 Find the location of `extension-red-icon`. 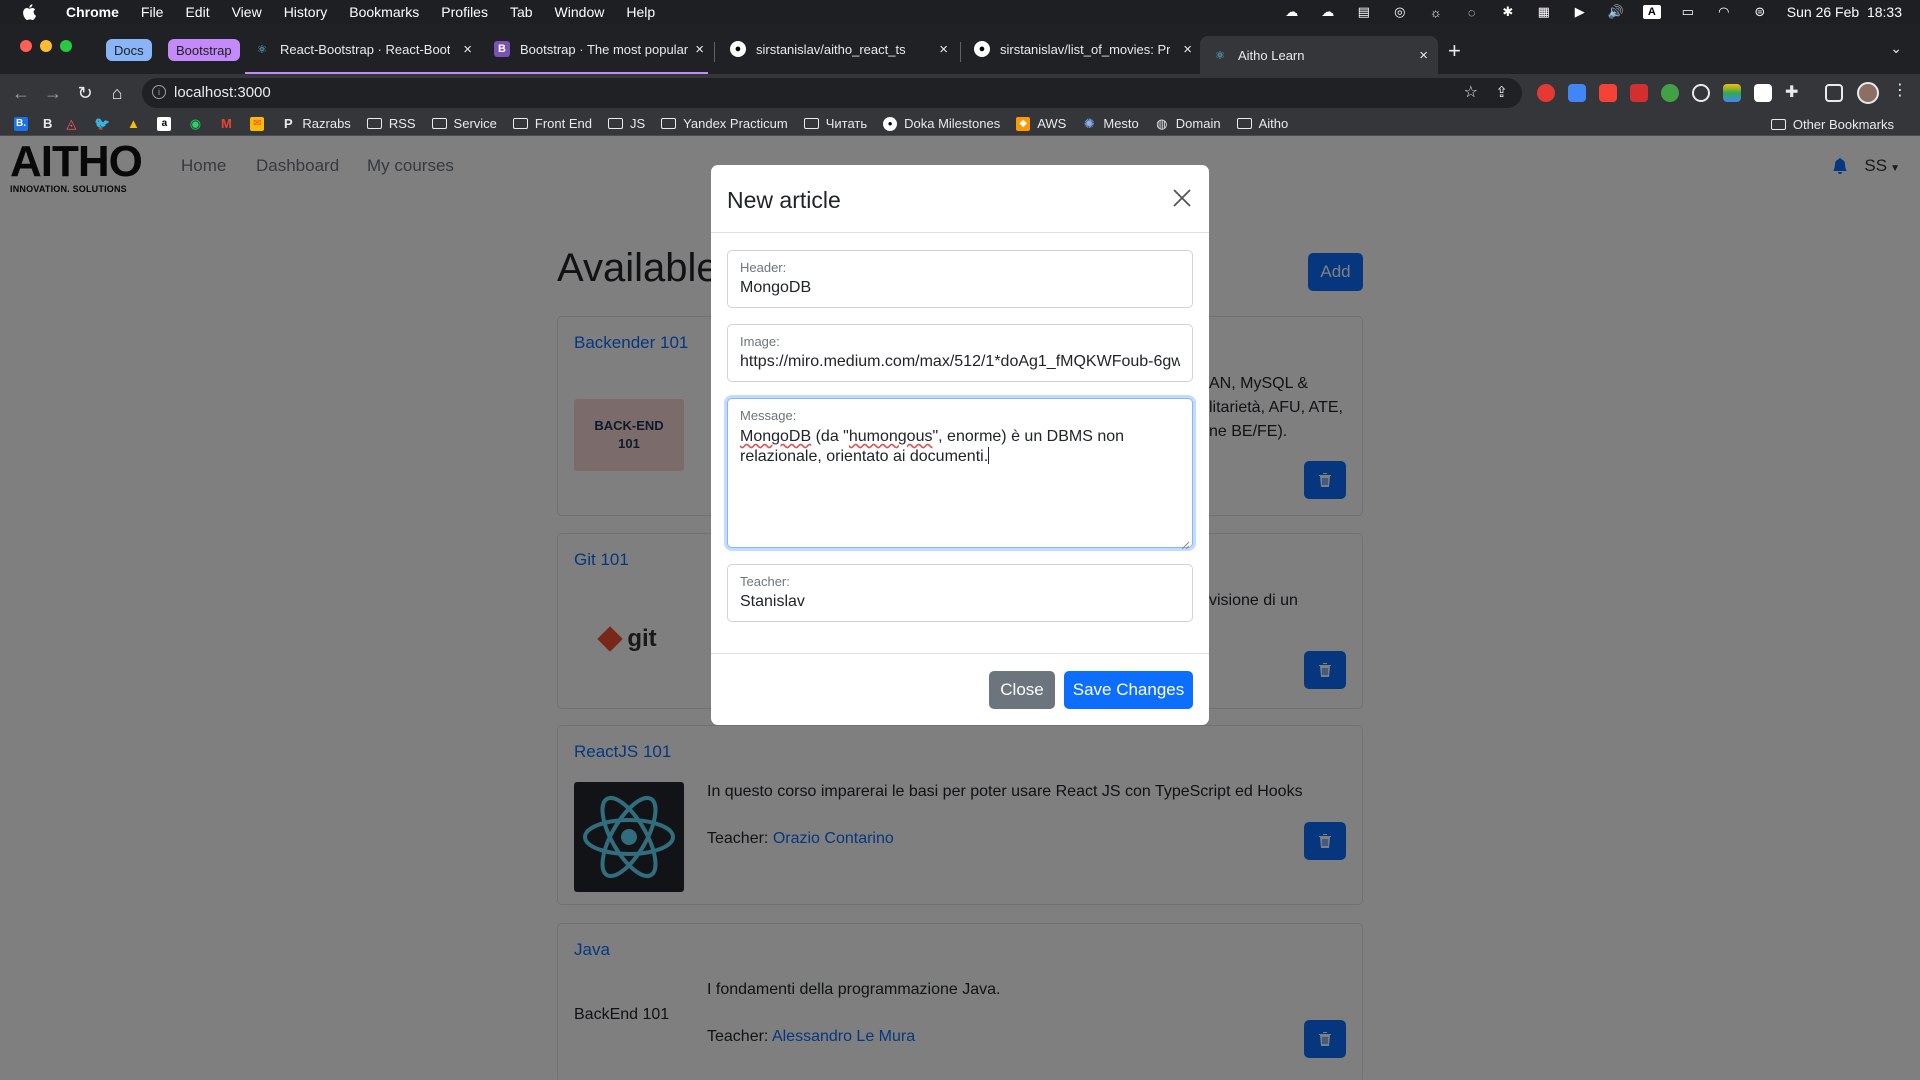

extension-red-icon is located at coordinates (1608, 93).